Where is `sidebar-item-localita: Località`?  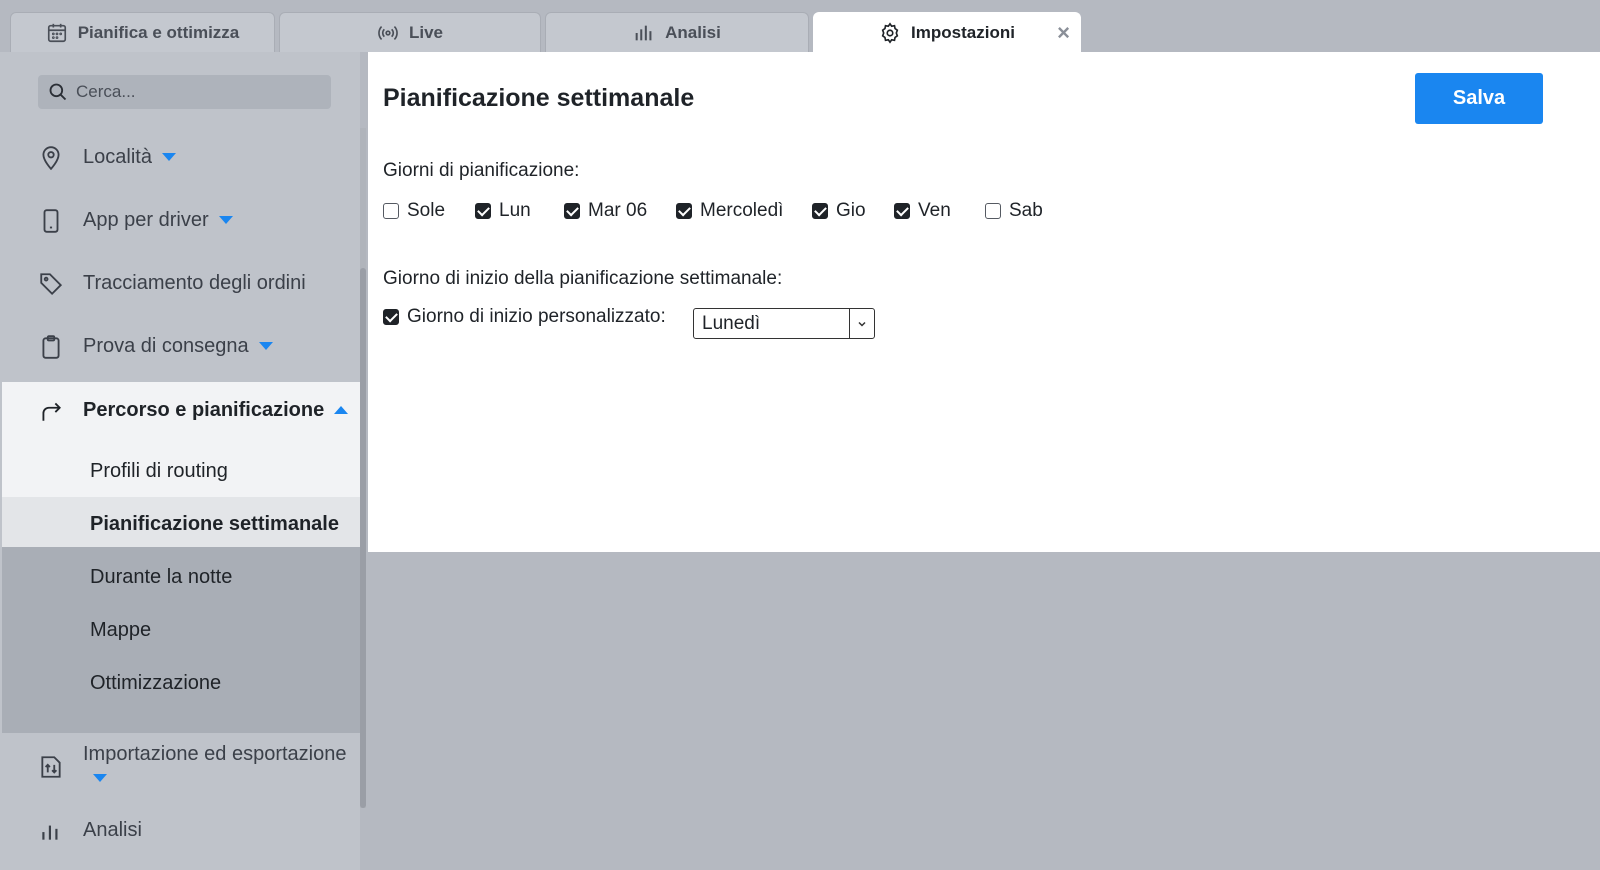 sidebar-item-localita: Località is located at coordinates (180, 157).